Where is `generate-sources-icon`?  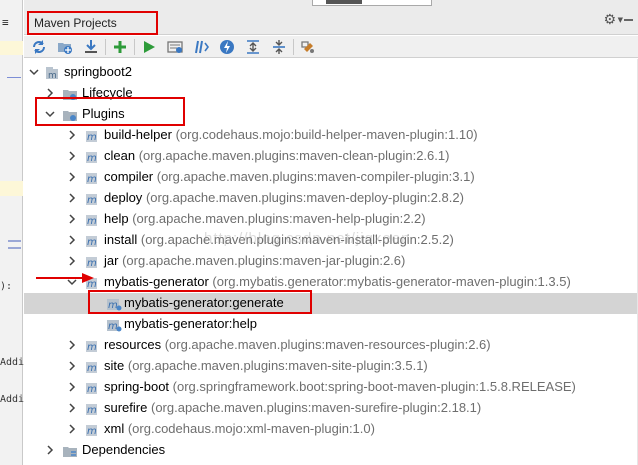
generate-sources-icon is located at coordinates (65, 47).